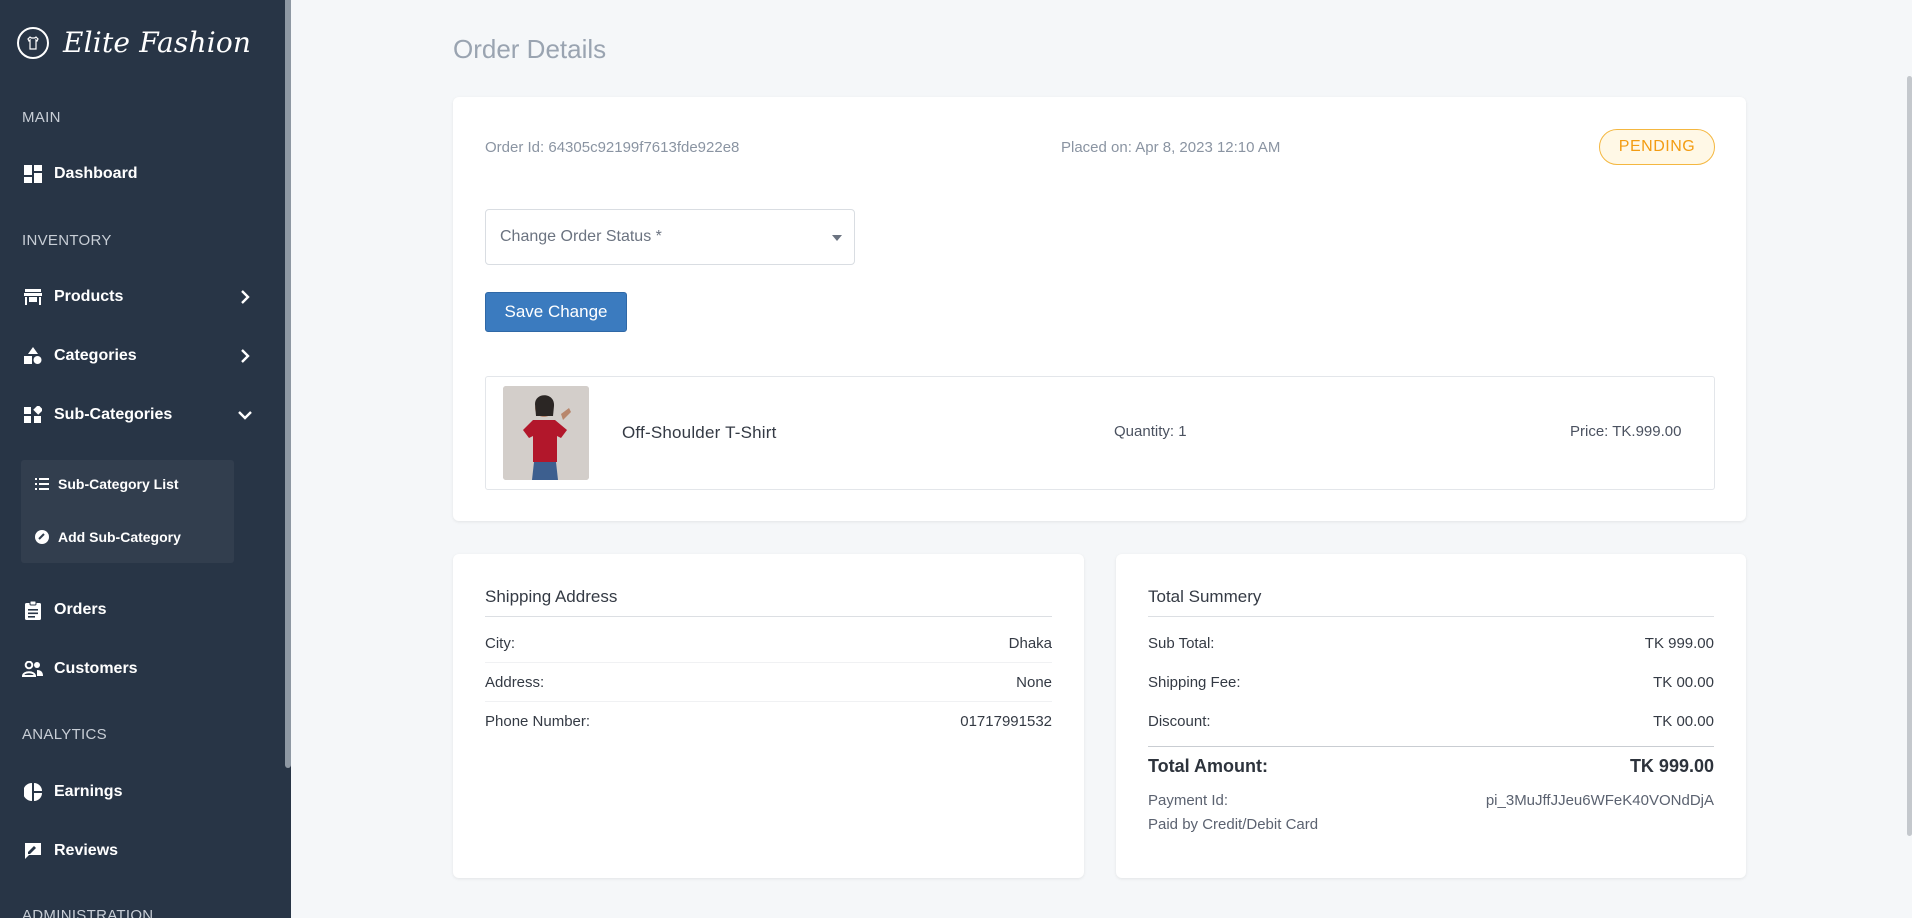 The width and height of the screenshot is (1912, 918). What do you see at coordinates (33, 174) in the screenshot?
I see `dashboard-icon` at bounding box center [33, 174].